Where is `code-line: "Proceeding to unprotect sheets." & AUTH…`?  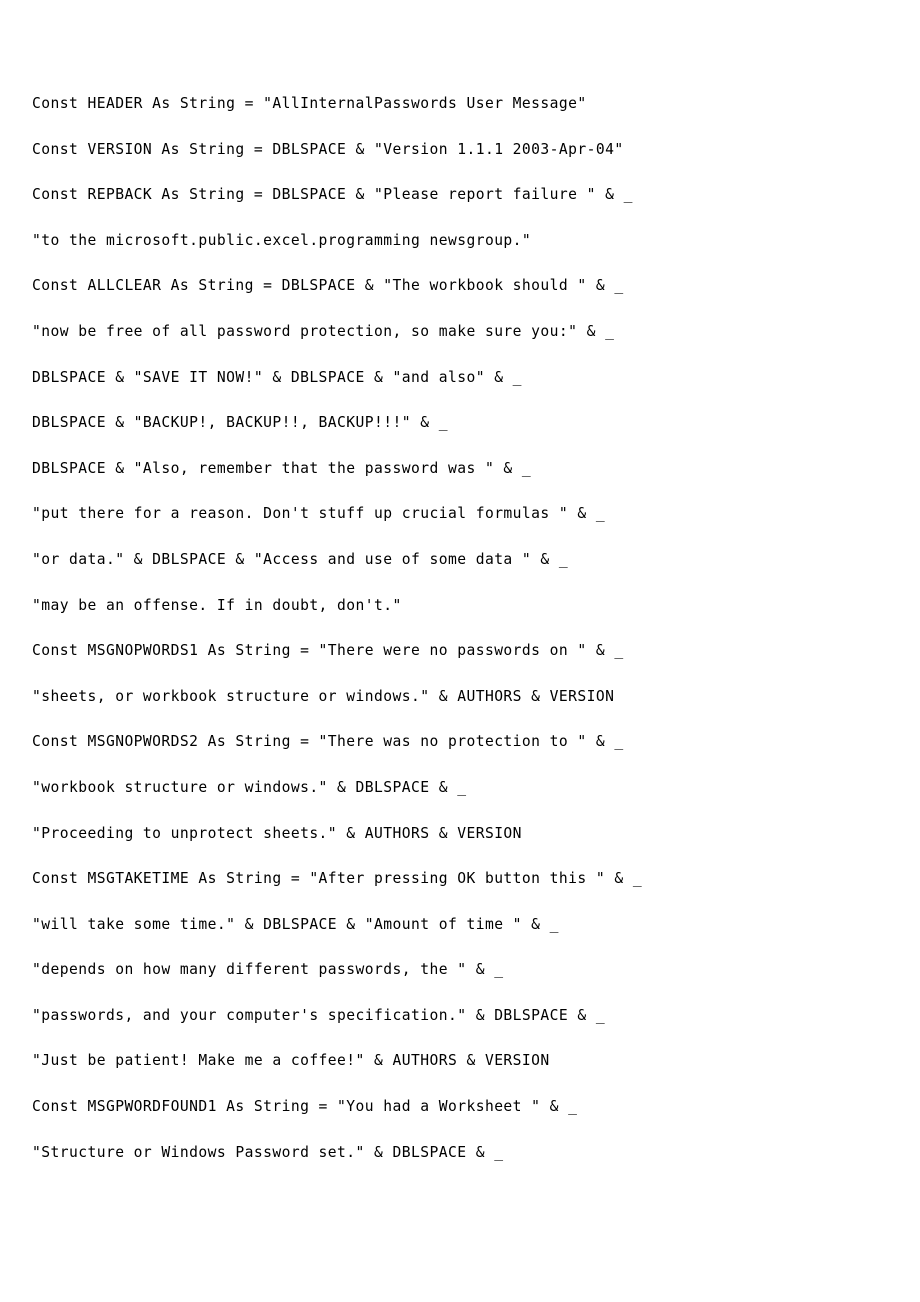 code-line: "Proceeding to unprotect sheets." & AUTH… is located at coordinates (277, 832).